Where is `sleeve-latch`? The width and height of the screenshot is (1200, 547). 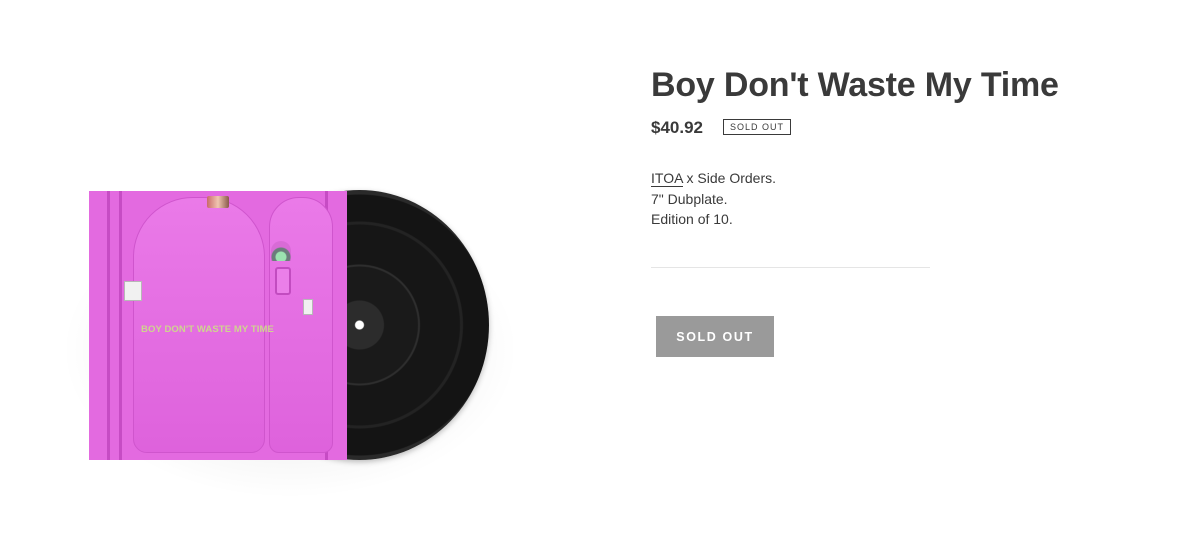 sleeve-latch is located at coordinates (283, 281).